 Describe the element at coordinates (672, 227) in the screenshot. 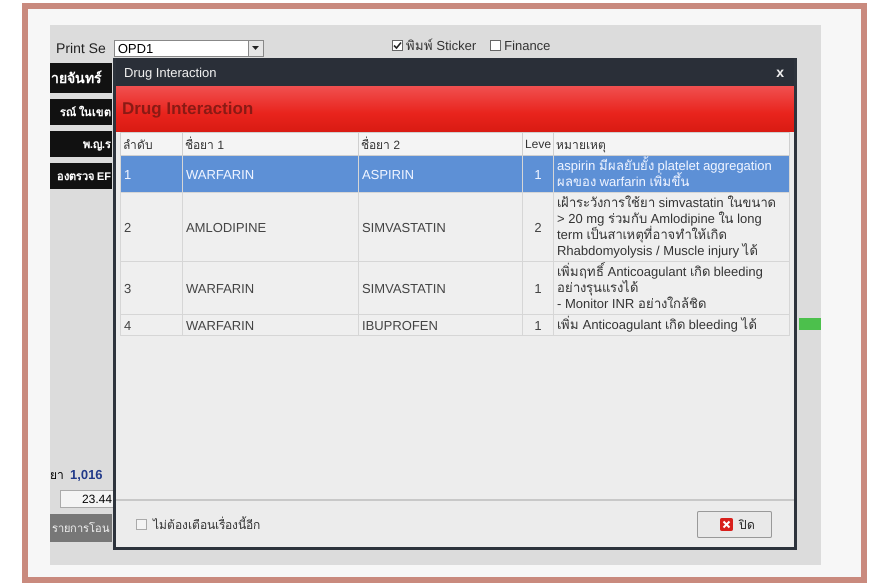

I see `table-cell: เฝ้าระวังการใช้ยา simvastatin ในขนาด > 20 mg ร่วมกับ Amlodipine ใน long term เป็นสาเหตุที่อาจทำให้เกิด Rhabdomyolysis / Muscle injury ได้` at that location.